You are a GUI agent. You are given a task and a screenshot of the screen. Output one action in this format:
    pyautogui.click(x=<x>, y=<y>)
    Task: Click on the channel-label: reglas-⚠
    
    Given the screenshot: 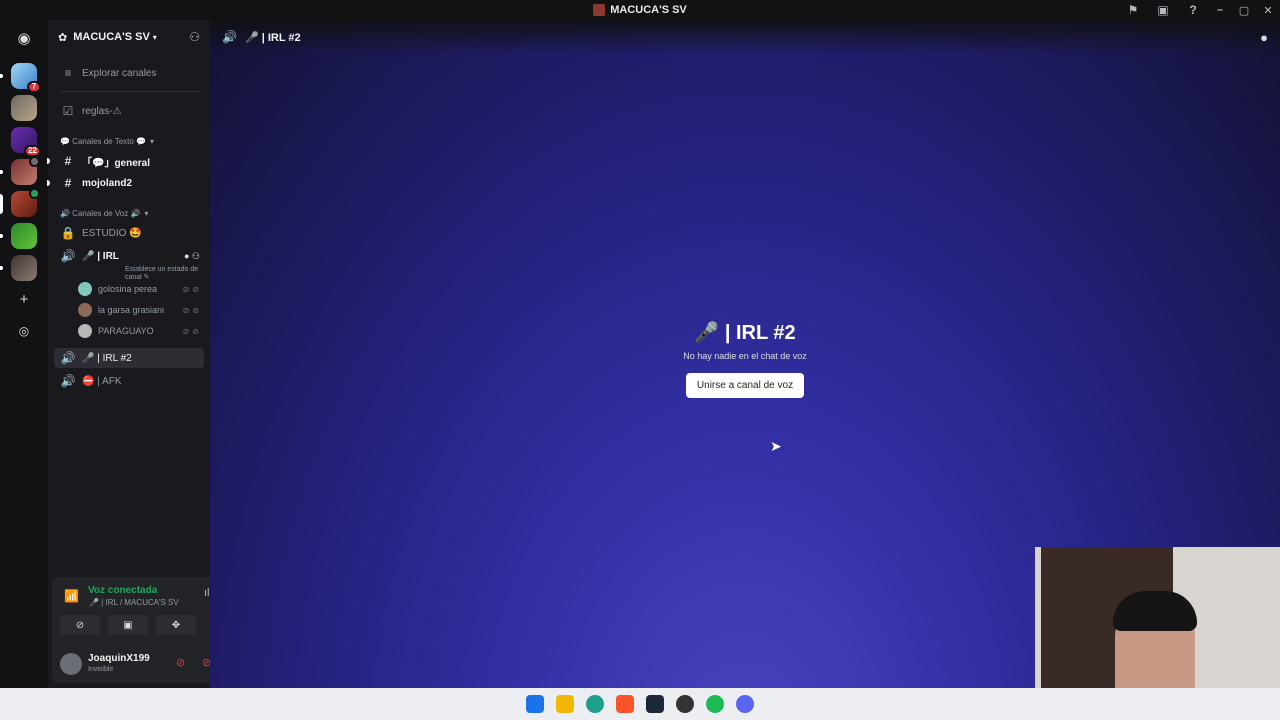 What is the action you would take?
    pyautogui.click(x=102, y=111)
    